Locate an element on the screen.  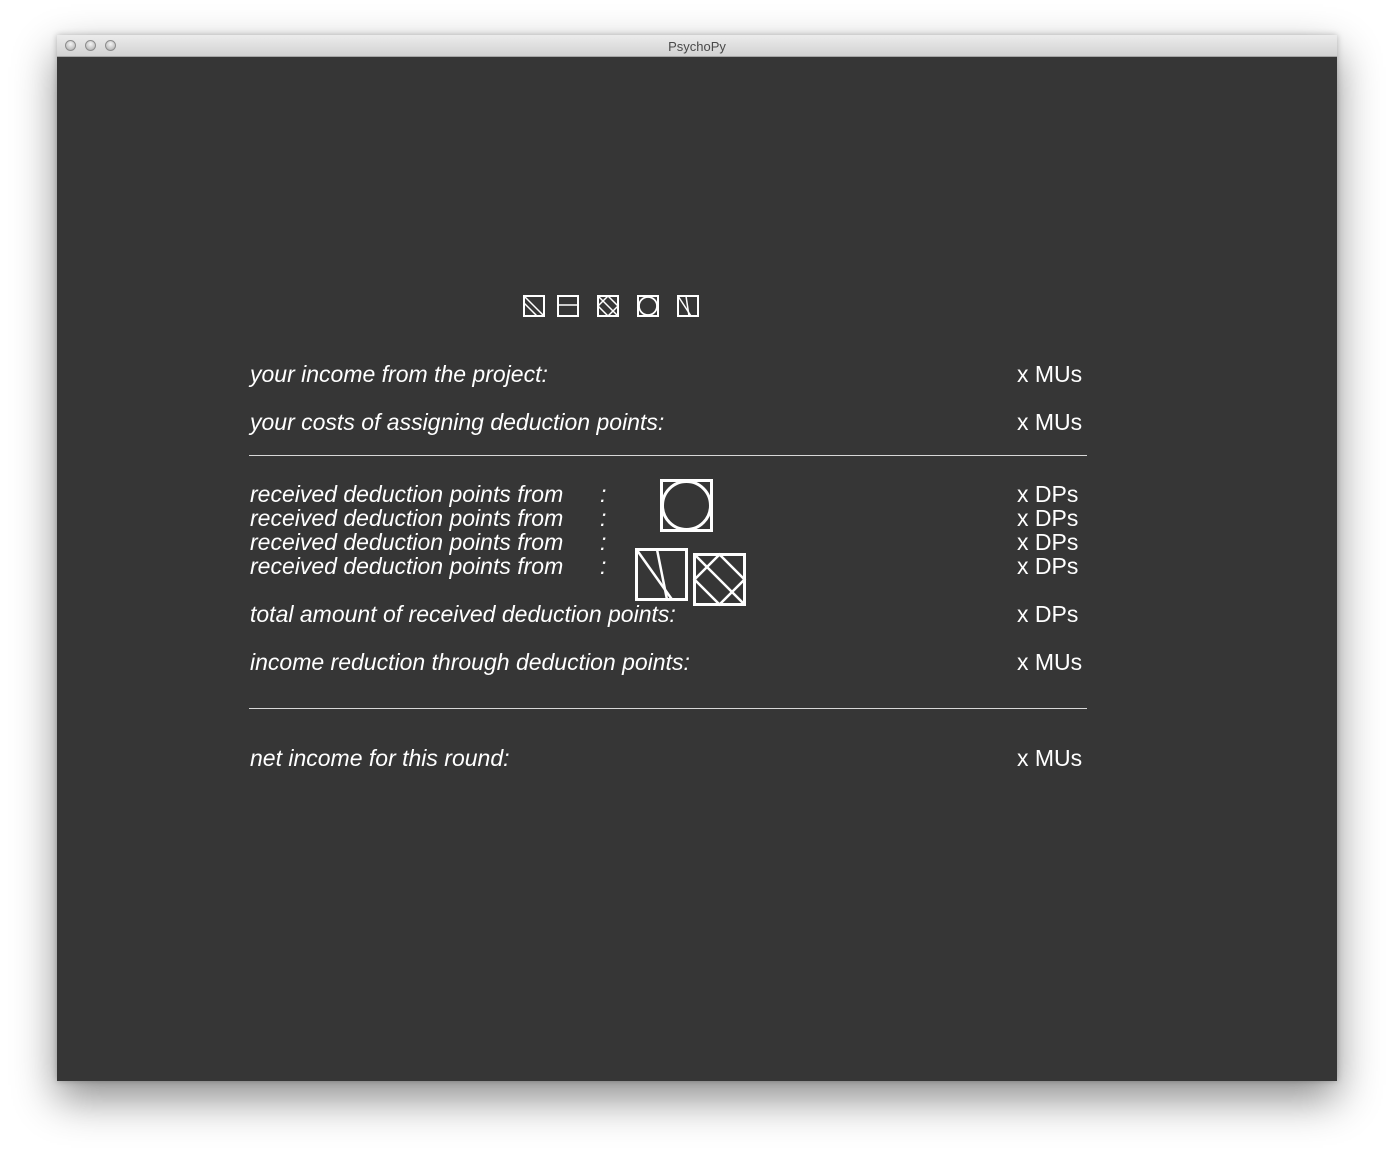
window-title: PsychoPy is located at coordinates (697, 46).